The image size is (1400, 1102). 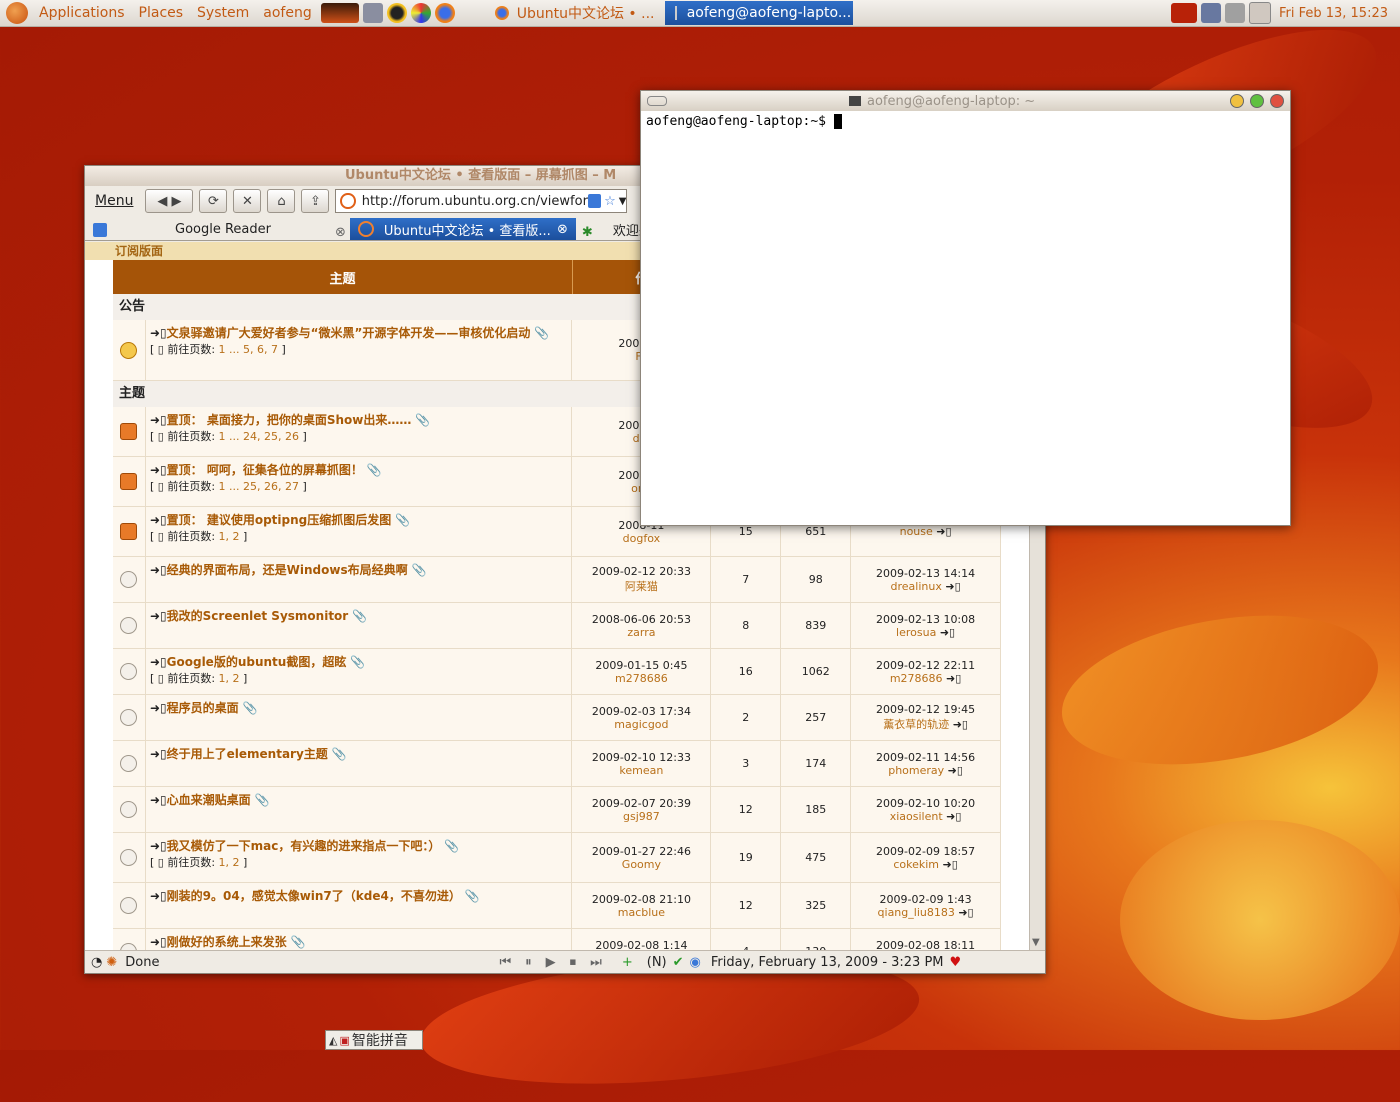 What do you see at coordinates (314, 896) in the screenshot?
I see `topic-title: 刚装的9。04，感觉太像win7了（kde4，不喜勿进）` at bounding box center [314, 896].